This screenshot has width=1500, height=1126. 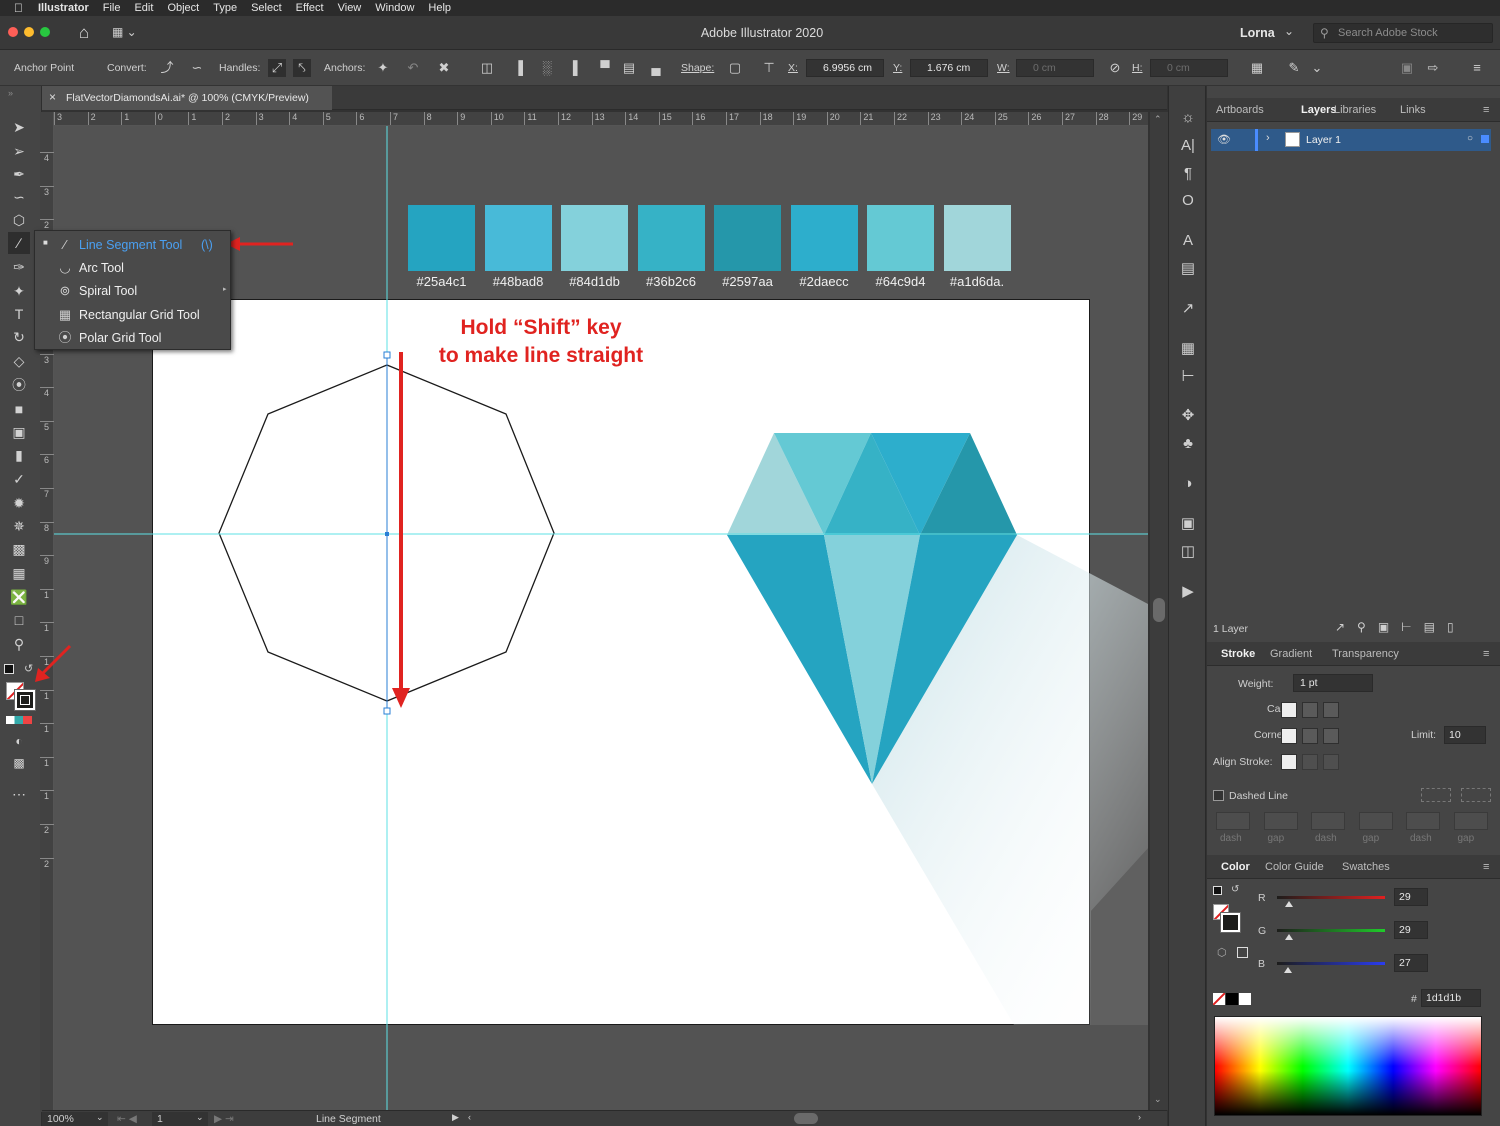 I want to click on shape-label: Shape:, so click(x=697, y=68).